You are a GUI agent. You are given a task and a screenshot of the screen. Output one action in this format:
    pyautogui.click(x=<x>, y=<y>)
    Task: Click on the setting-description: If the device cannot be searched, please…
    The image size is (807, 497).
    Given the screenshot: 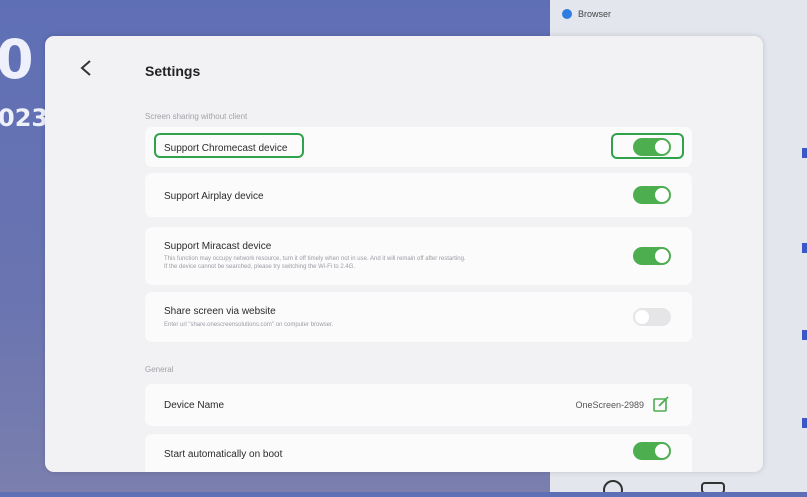 What is the action you would take?
    pyautogui.click(x=260, y=267)
    